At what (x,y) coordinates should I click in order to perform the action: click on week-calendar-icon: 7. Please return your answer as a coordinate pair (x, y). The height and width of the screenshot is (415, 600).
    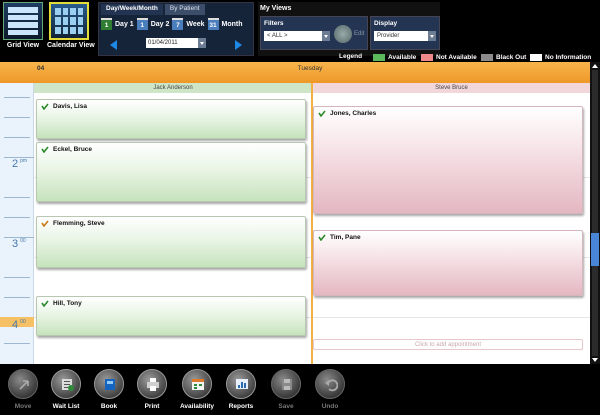
    Looking at the image, I should click on (178, 24).